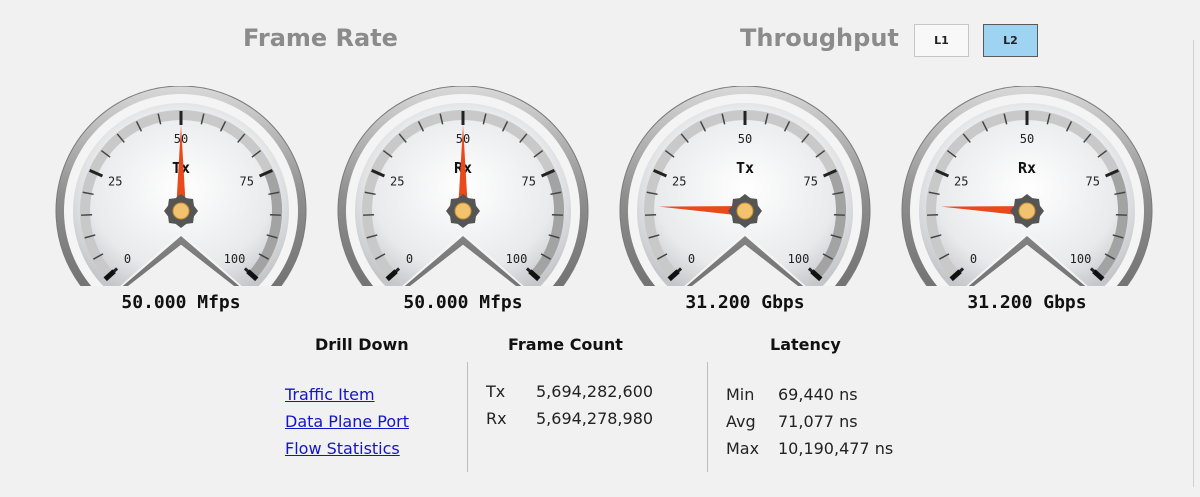  I want to click on throughput-rx-value: 31.200 Gbps, so click(1027, 302).